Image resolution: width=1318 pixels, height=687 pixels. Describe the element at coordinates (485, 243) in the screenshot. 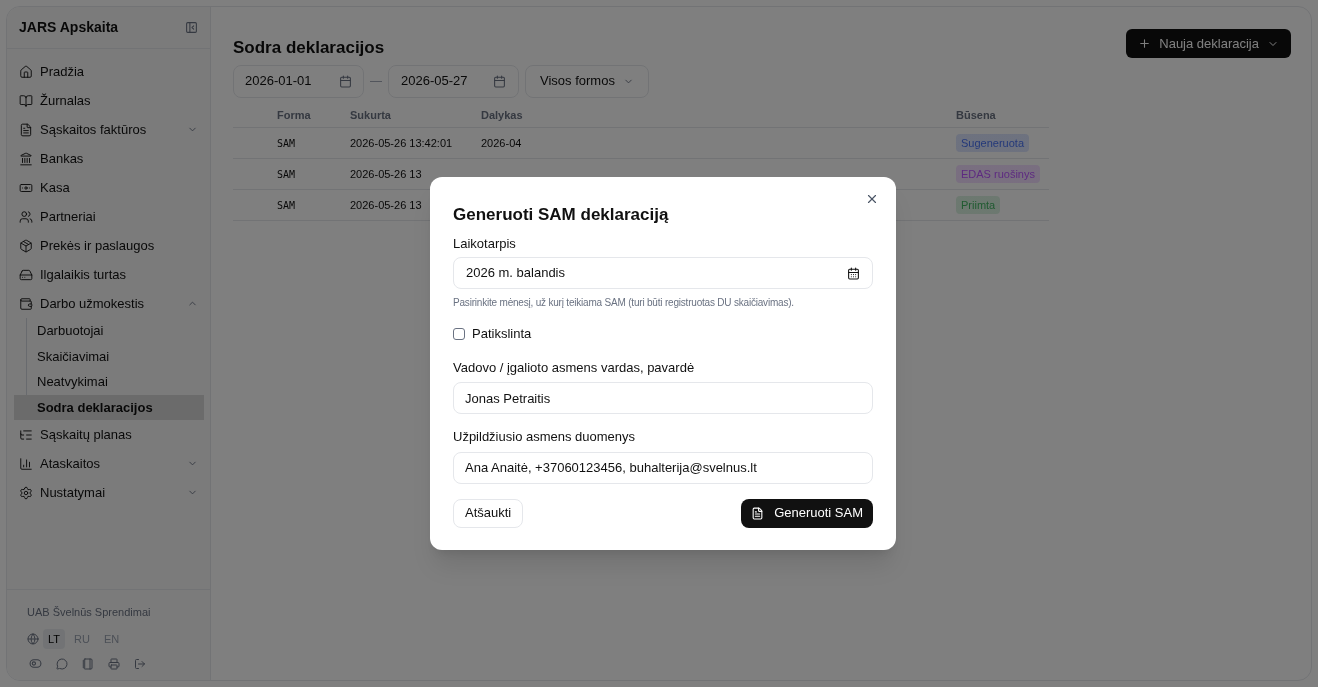

I see `field-label: Laikotarpis` at that location.